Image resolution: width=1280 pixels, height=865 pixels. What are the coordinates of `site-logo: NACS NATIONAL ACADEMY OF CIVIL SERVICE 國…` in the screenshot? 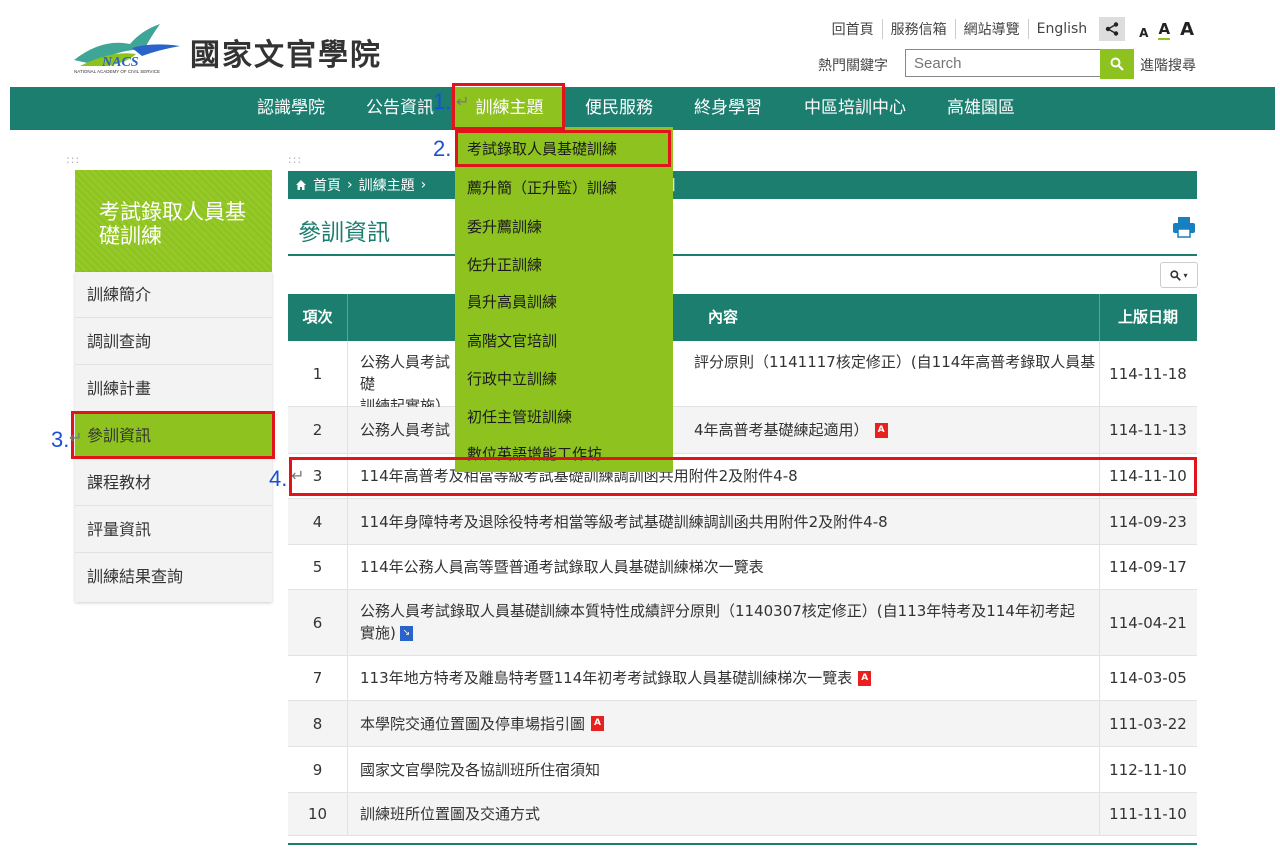 It's located at (237, 48).